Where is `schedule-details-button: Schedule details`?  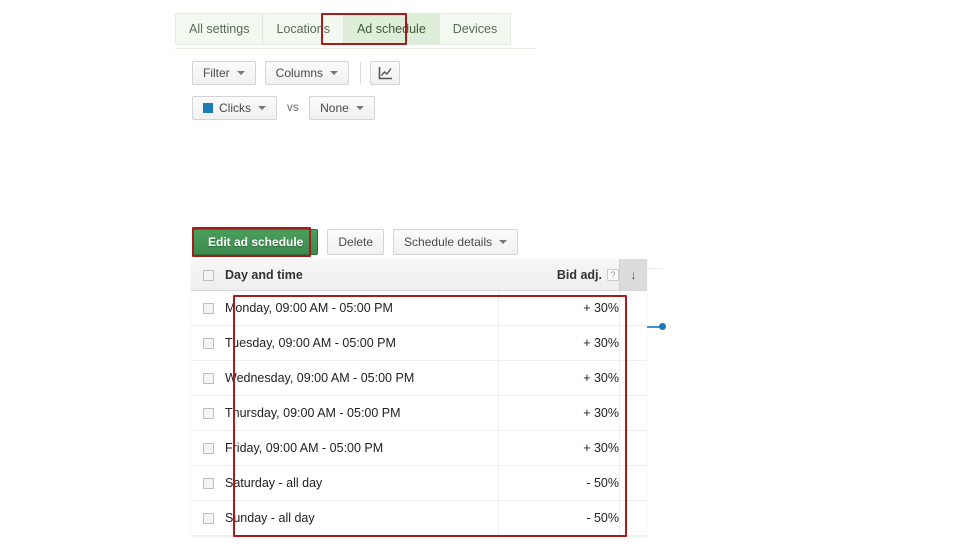 schedule-details-button: Schedule details is located at coordinates (456, 242).